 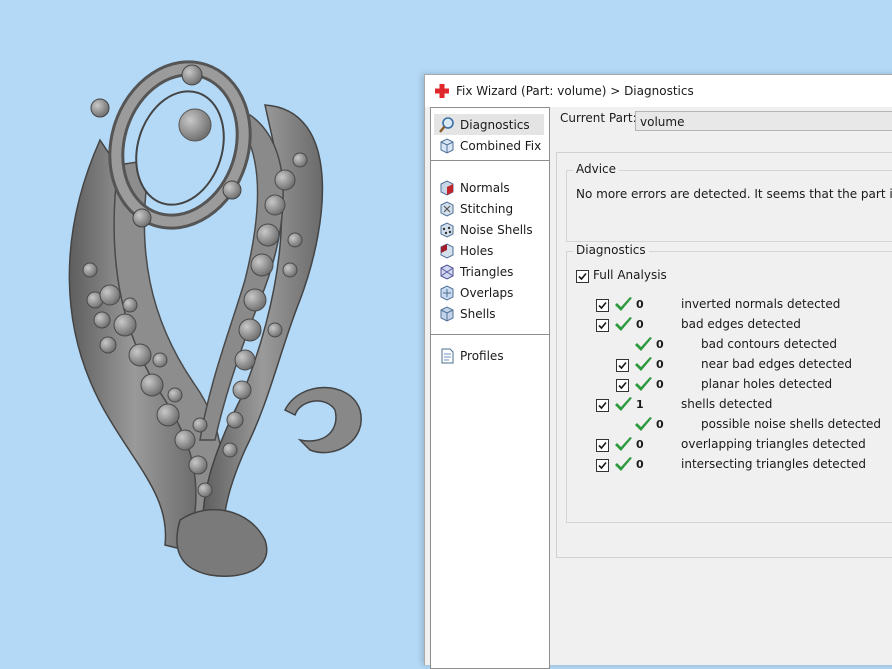 I want to click on current-part-label: Current Part:, so click(x=598, y=118).